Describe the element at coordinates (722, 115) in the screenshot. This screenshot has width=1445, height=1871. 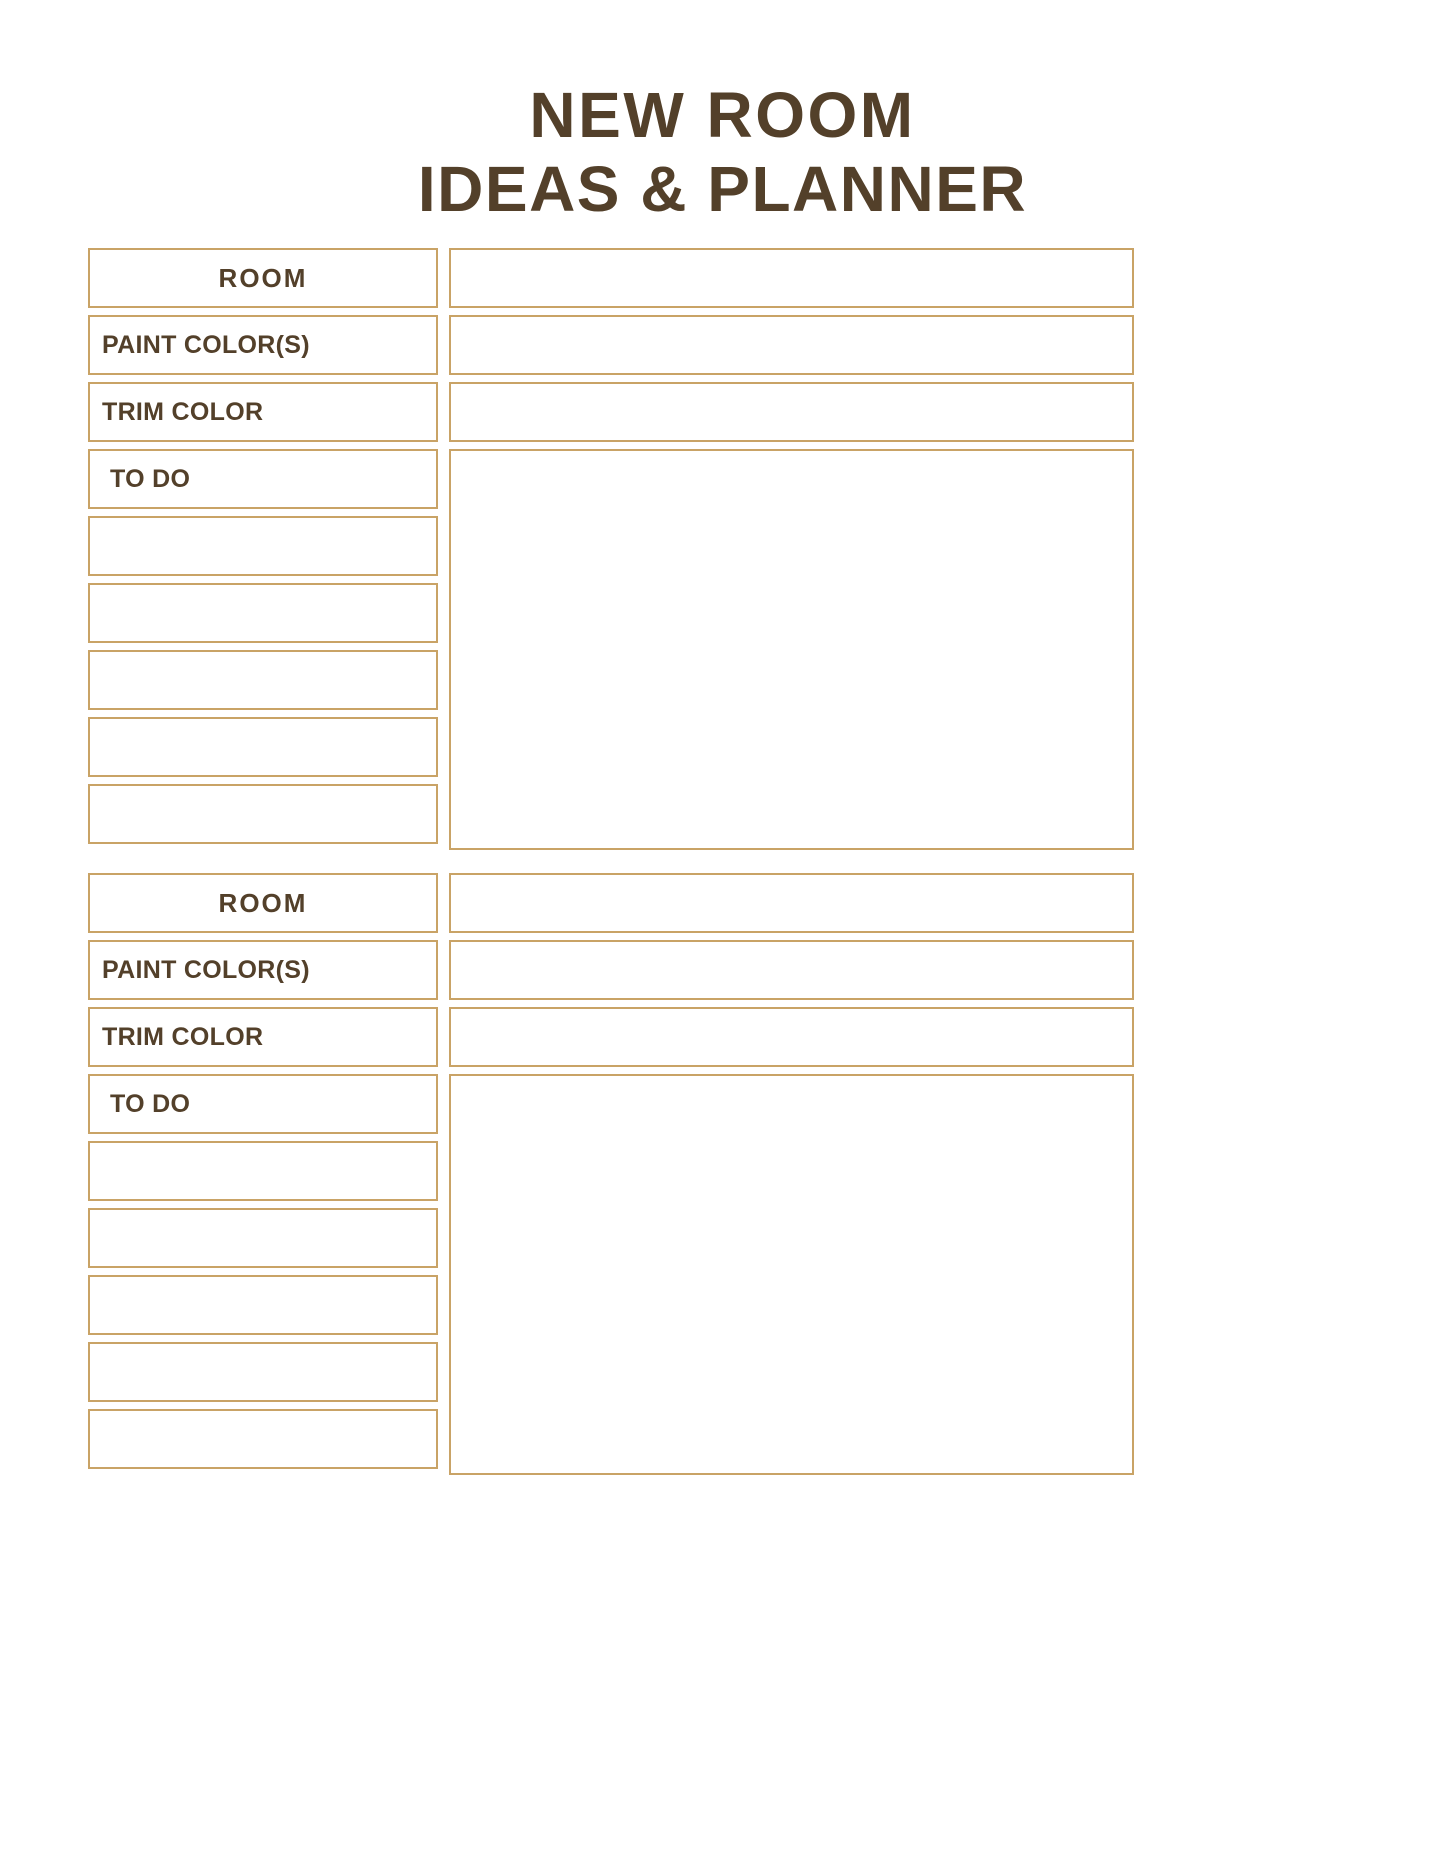
I see `page-title-line-1: NEW ROOM` at that location.